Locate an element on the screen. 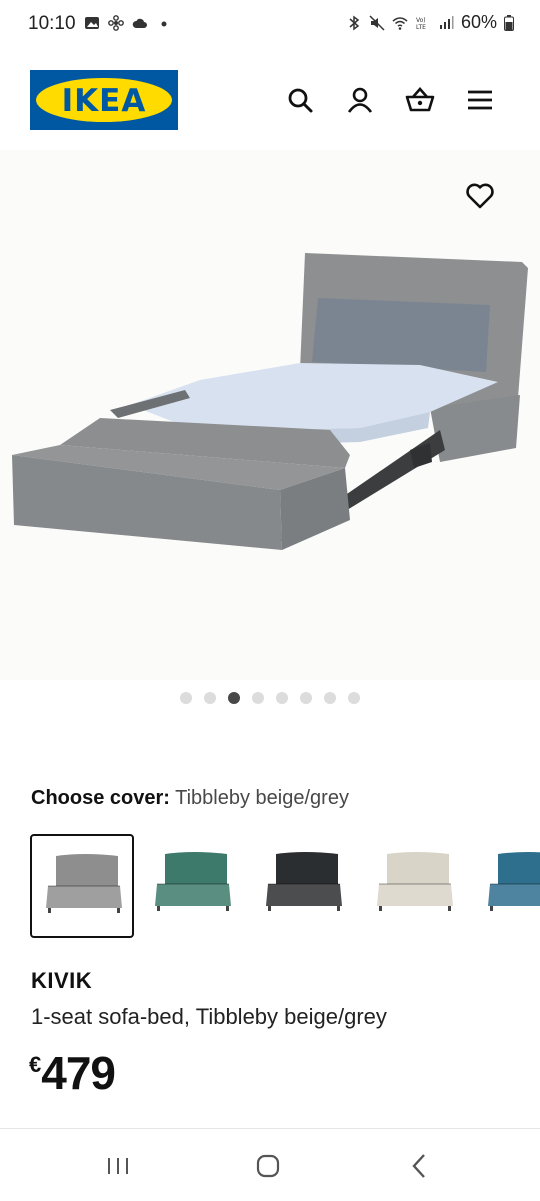  recent-apps-icon is located at coordinates (118, 1166).